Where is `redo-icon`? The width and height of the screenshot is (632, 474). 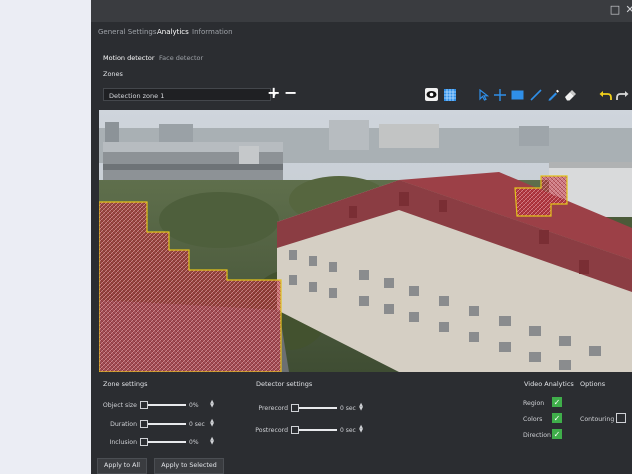 redo-icon is located at coordinates (622, 94).